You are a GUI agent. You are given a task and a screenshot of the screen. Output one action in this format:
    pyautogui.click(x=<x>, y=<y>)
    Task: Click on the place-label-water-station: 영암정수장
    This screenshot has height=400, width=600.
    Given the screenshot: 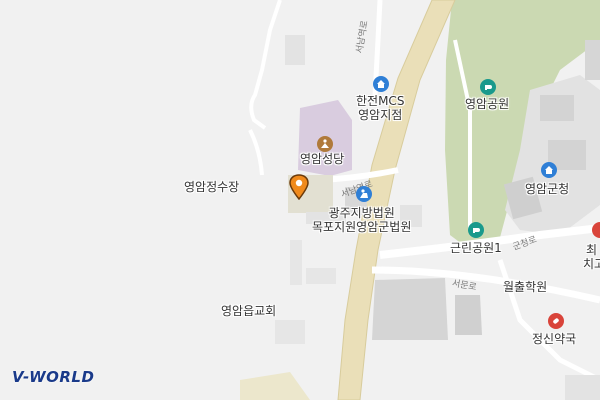 What is the action you would take?
    pyautogui.click(x=211, y=187)
    